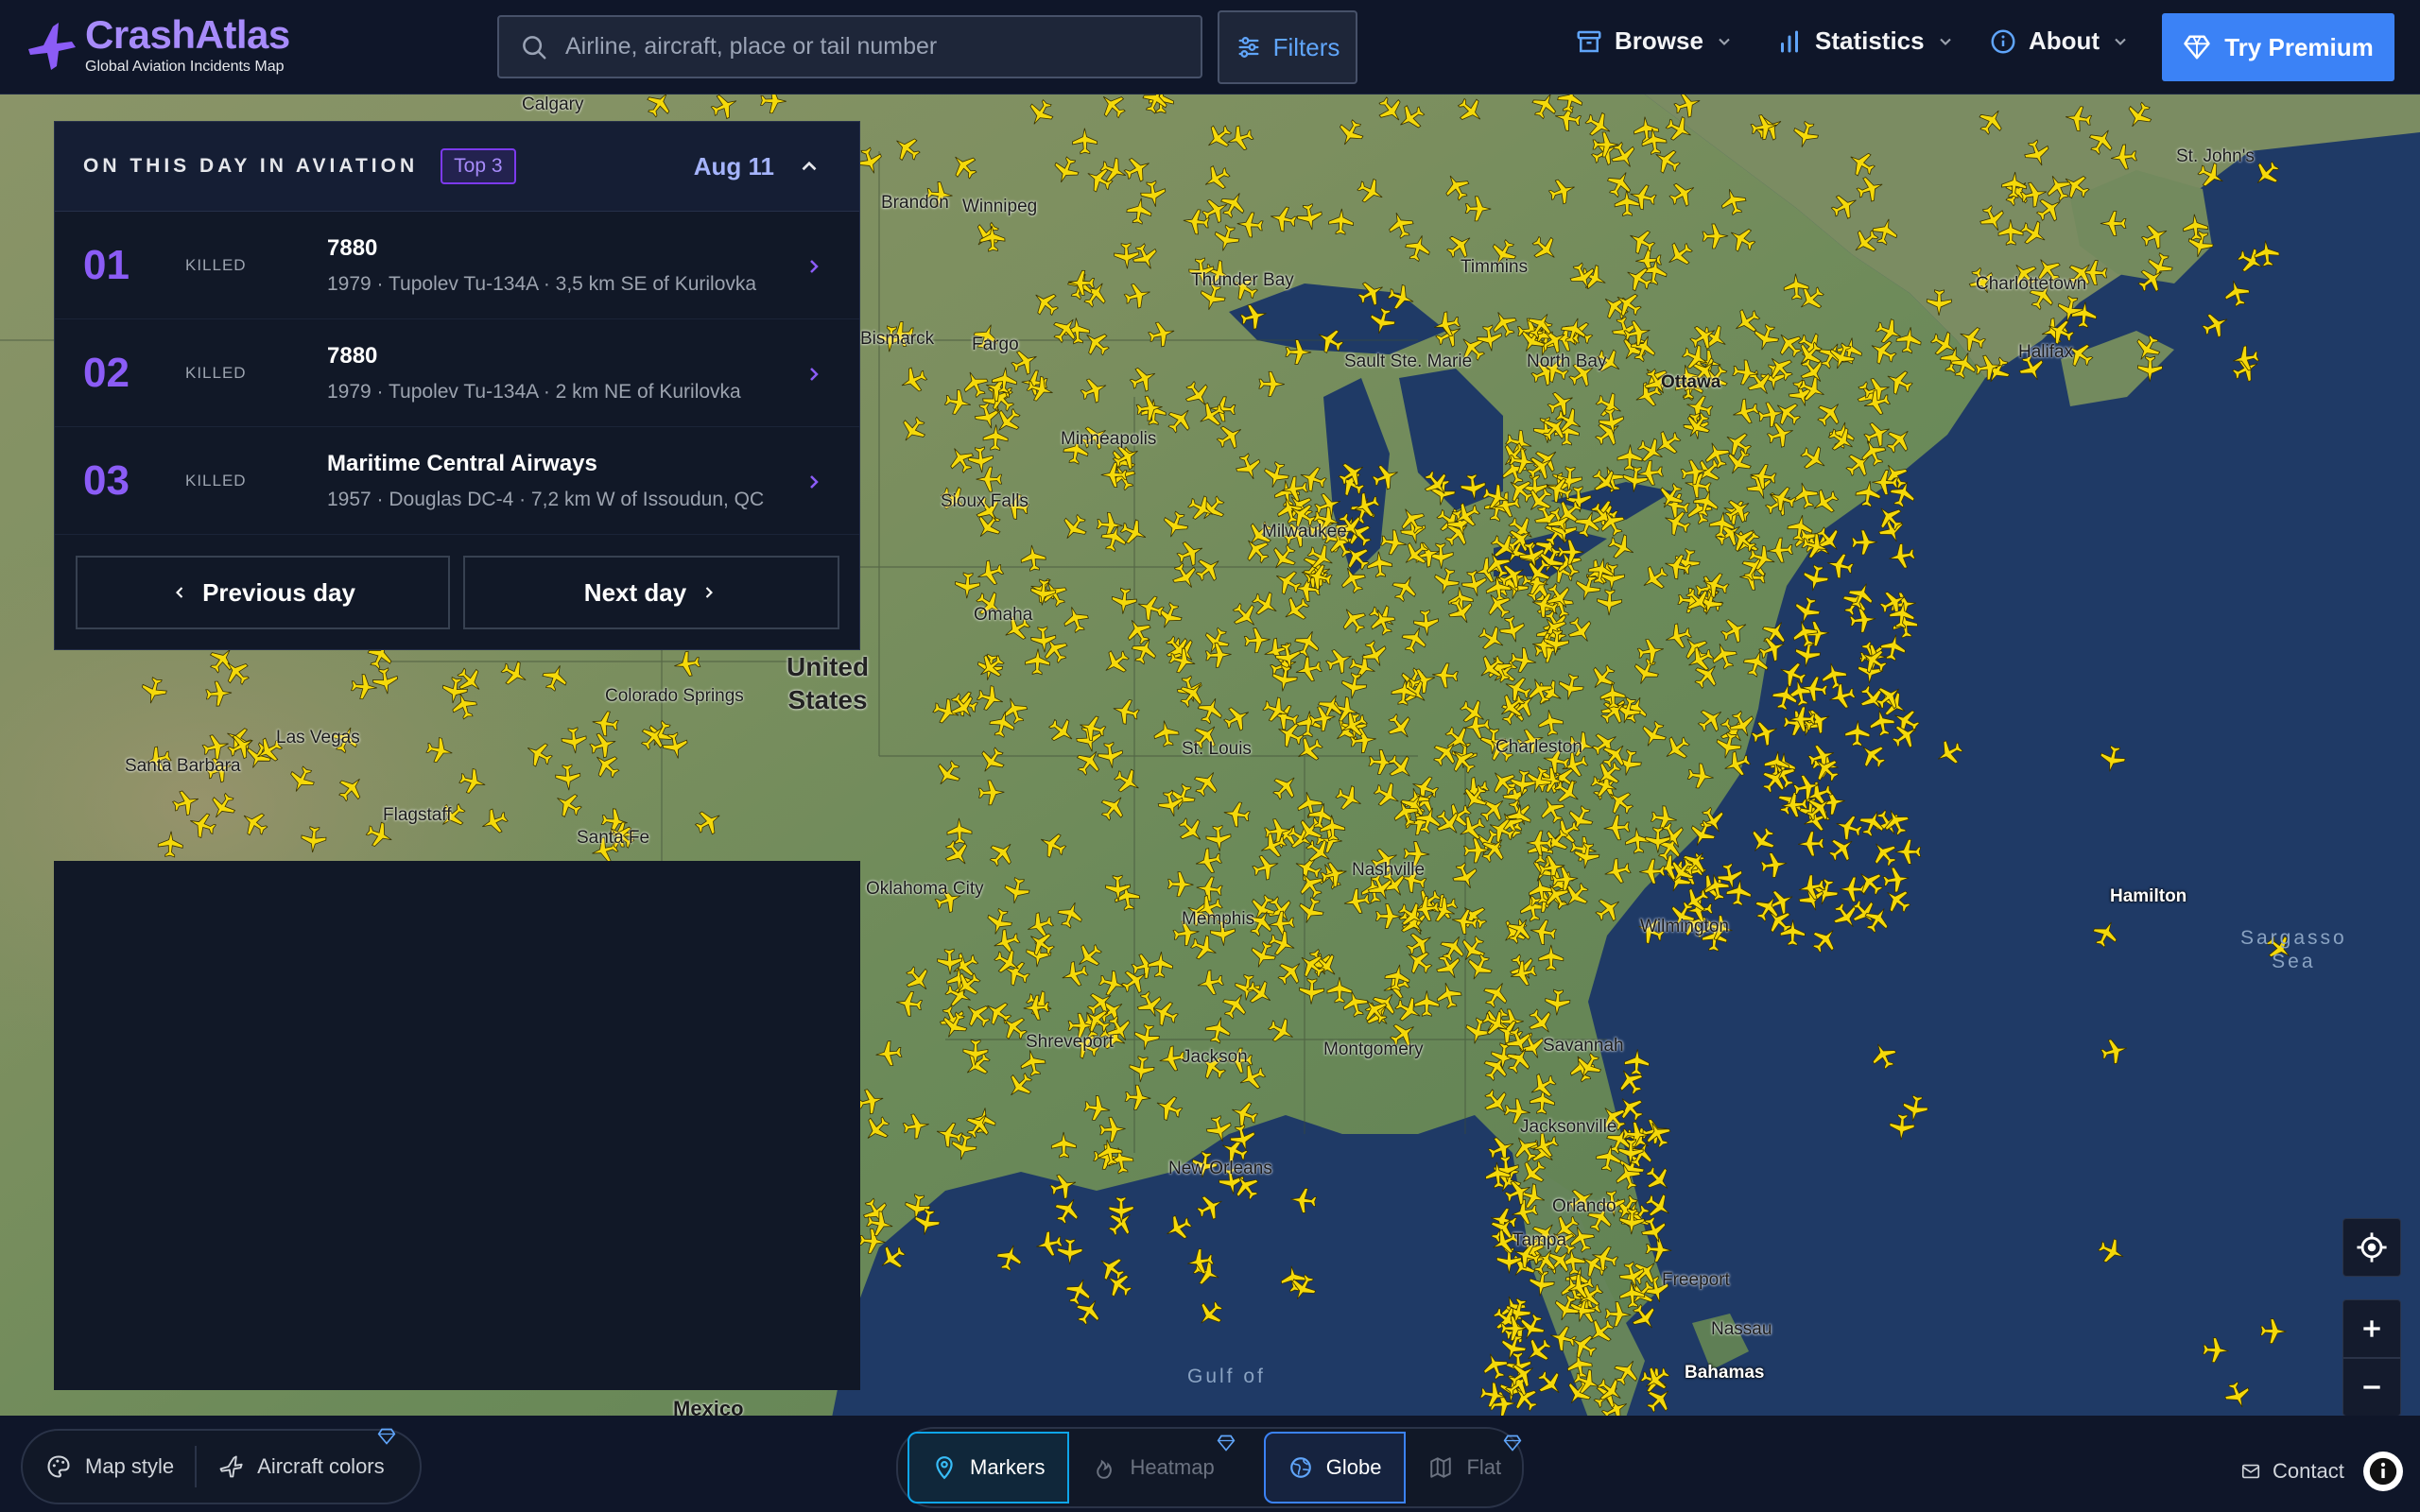  Describe the element at coordinates (457, 167) in the screenshot. I see `panel-header: ON THIS DAY IN AVIATION Top 3 Aug 11` at that location.